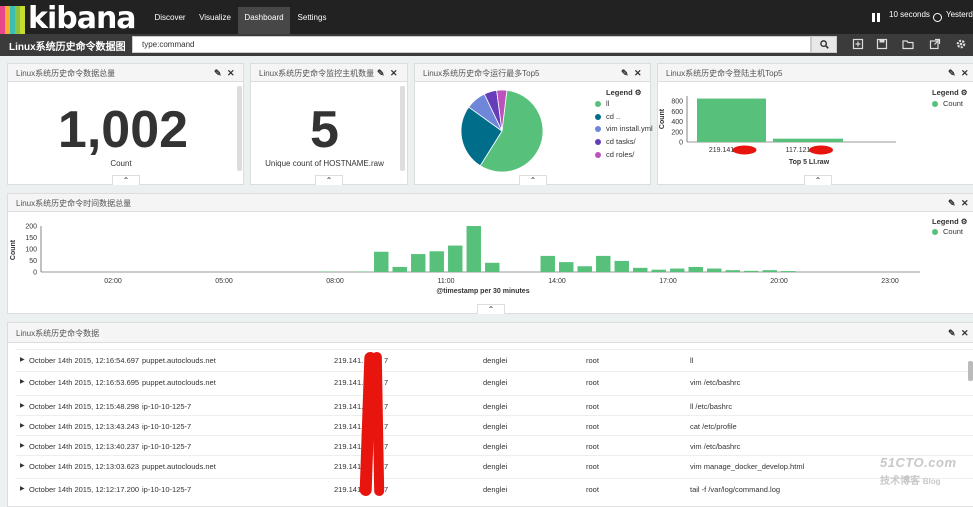  Describe the element at coordinates (858, 44) in the screenshot. I see `new-dashboard-icon` at that location.